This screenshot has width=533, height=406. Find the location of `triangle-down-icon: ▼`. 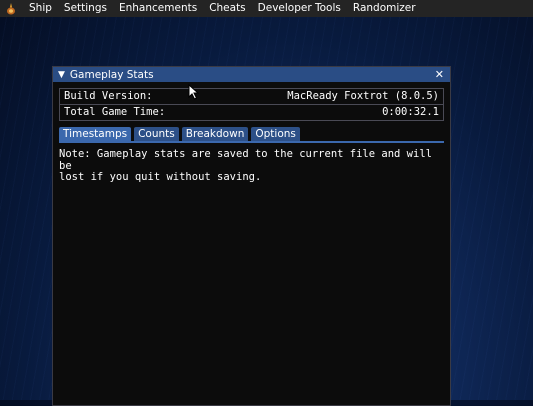

triangle-down-icon: ▼ is located at coordinates (61, 75).